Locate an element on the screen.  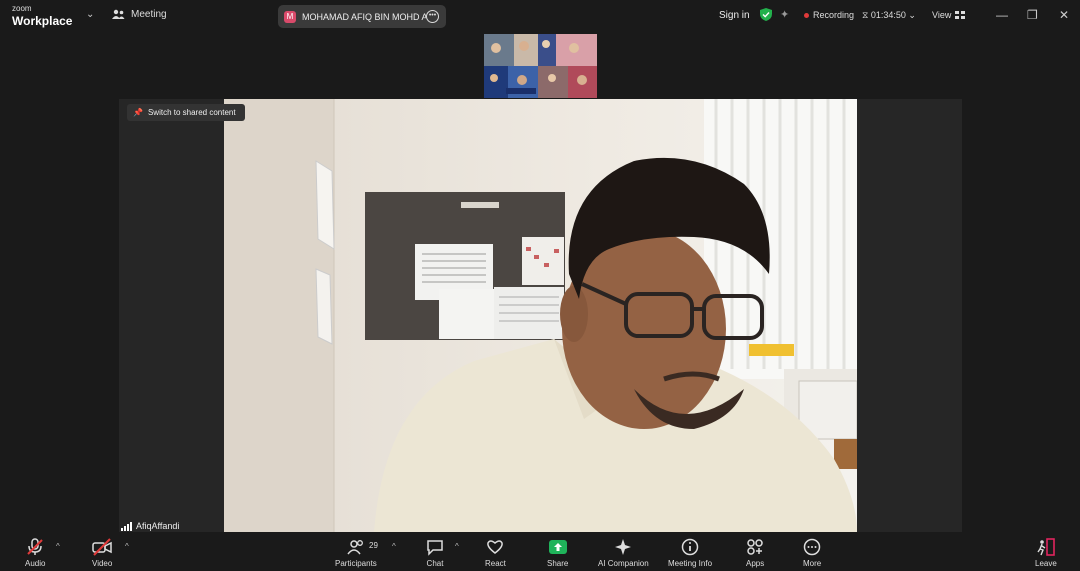
view-menu-button: View is located at coordinates (949, 15).